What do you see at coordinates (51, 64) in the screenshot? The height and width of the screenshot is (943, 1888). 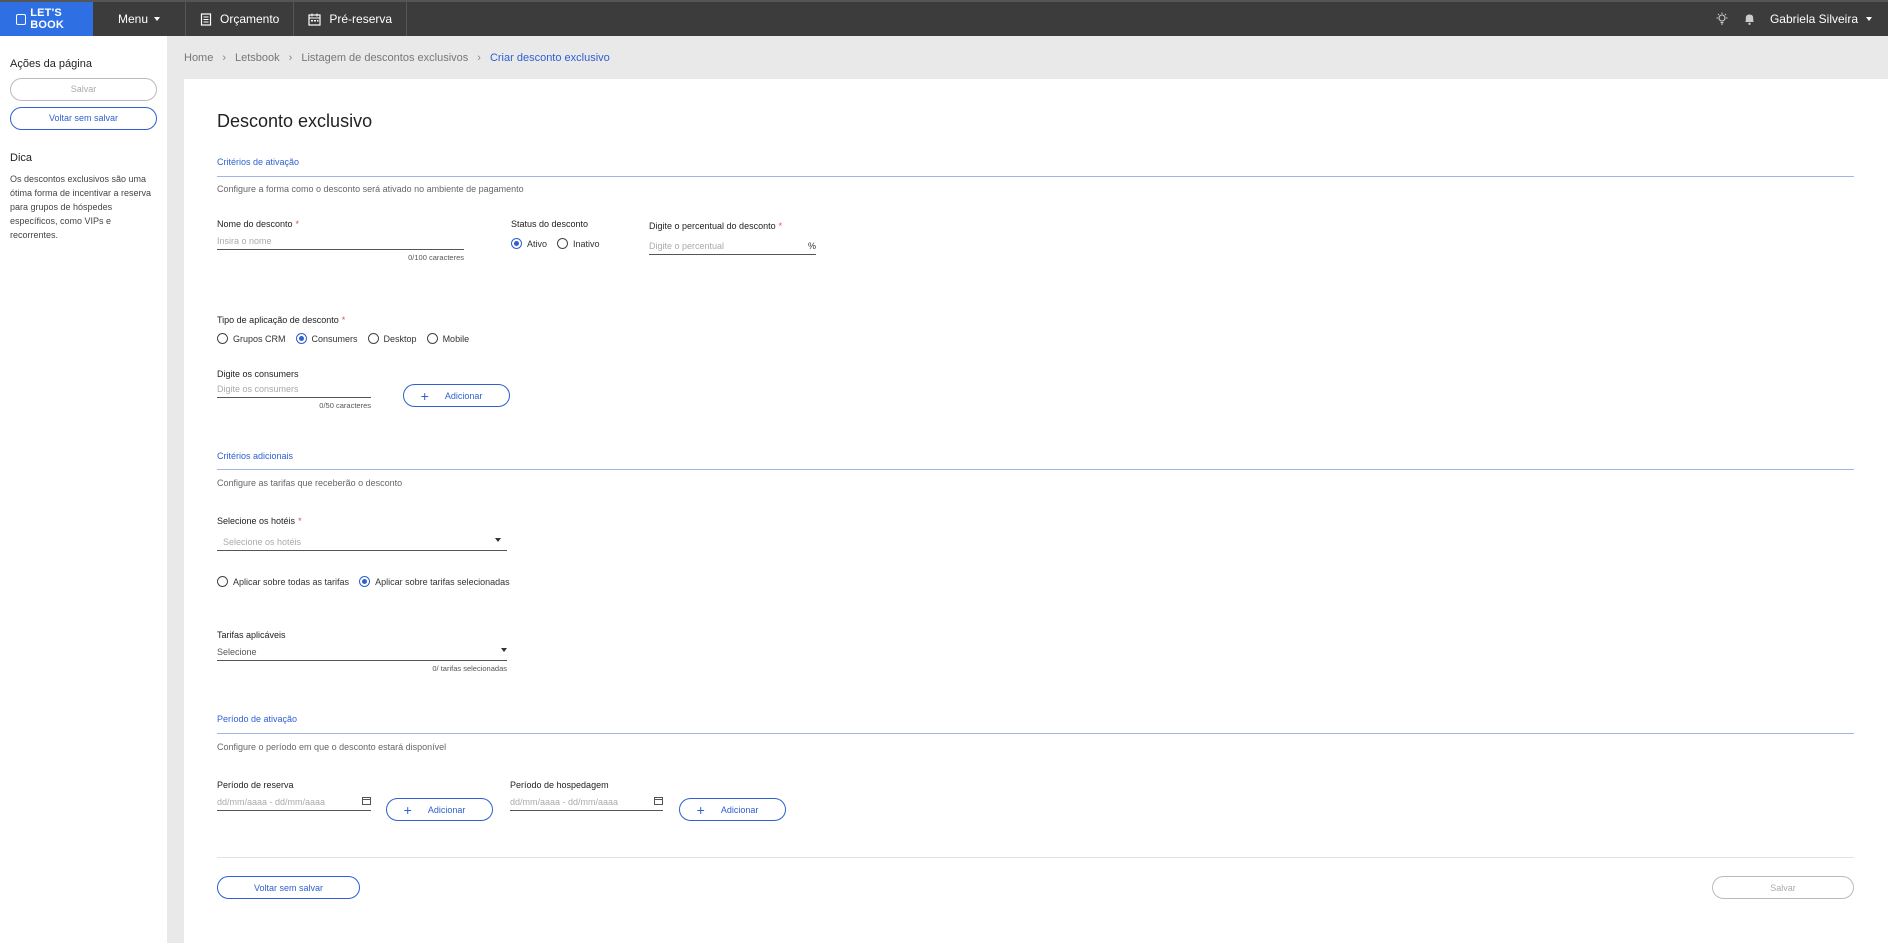 I see `page-actions-title: Ações da página` at bounding box center [51, 64].